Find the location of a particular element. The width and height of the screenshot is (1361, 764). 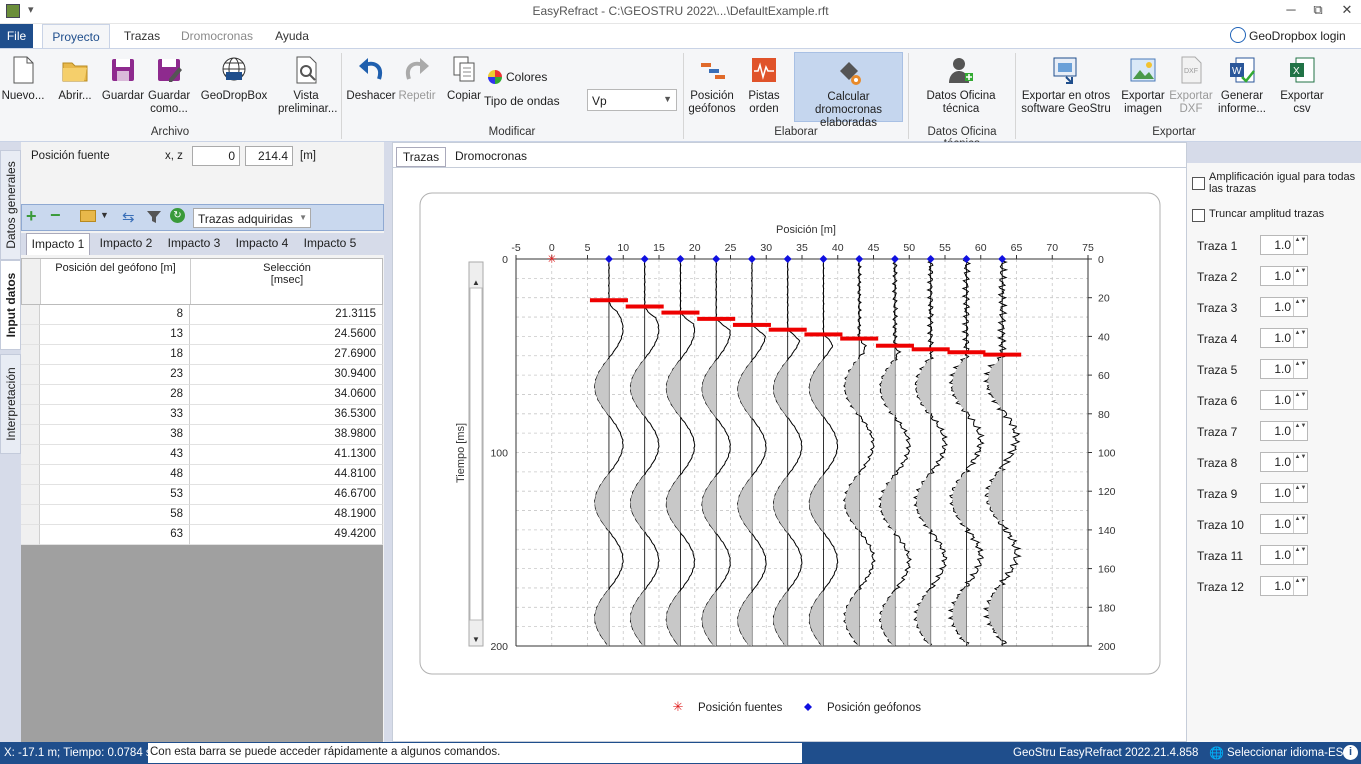

geophone-position-cell: 63 is located at coordinates (115, 535).